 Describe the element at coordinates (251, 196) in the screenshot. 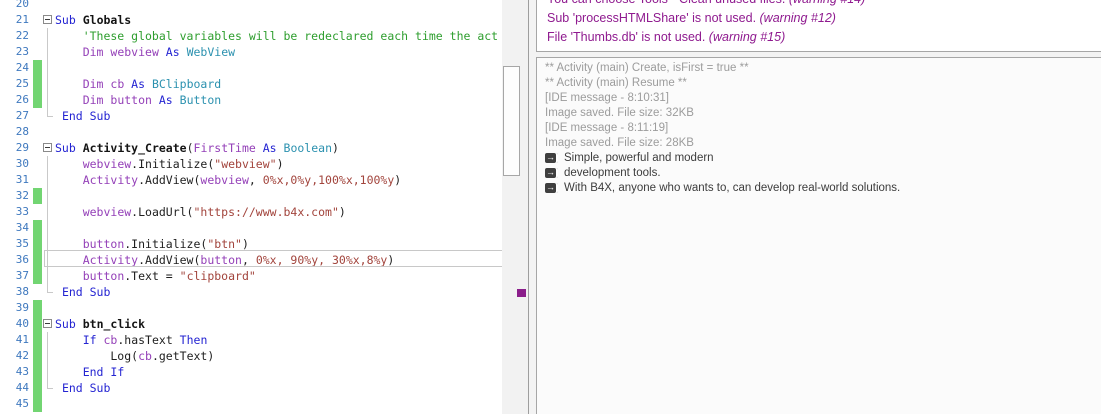

I see `code-line: 32` at that location.